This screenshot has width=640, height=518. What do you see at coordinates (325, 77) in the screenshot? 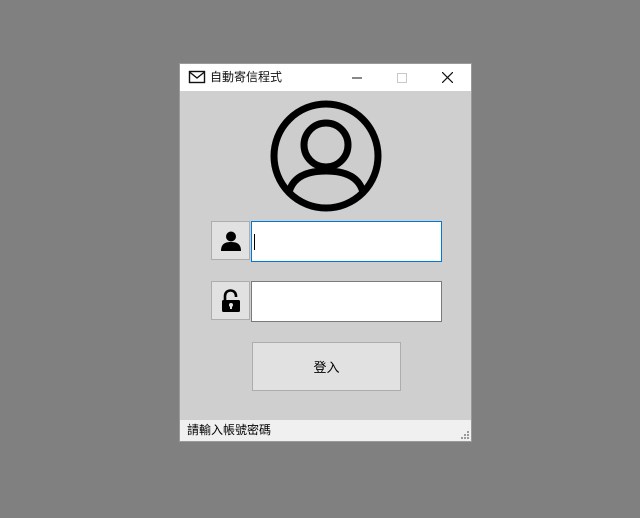
I see `title-bar: 自動寄信程式` at bounding box center [325, 77].